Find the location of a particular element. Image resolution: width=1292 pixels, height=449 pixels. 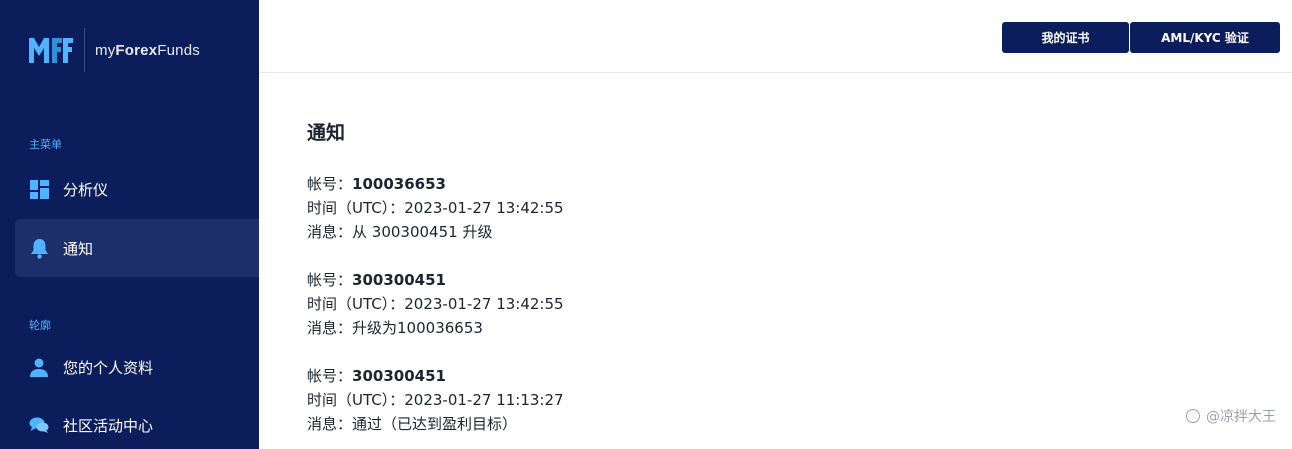

message-line: 消息：从 300300451 升级 is located at coordinates (400, 232).